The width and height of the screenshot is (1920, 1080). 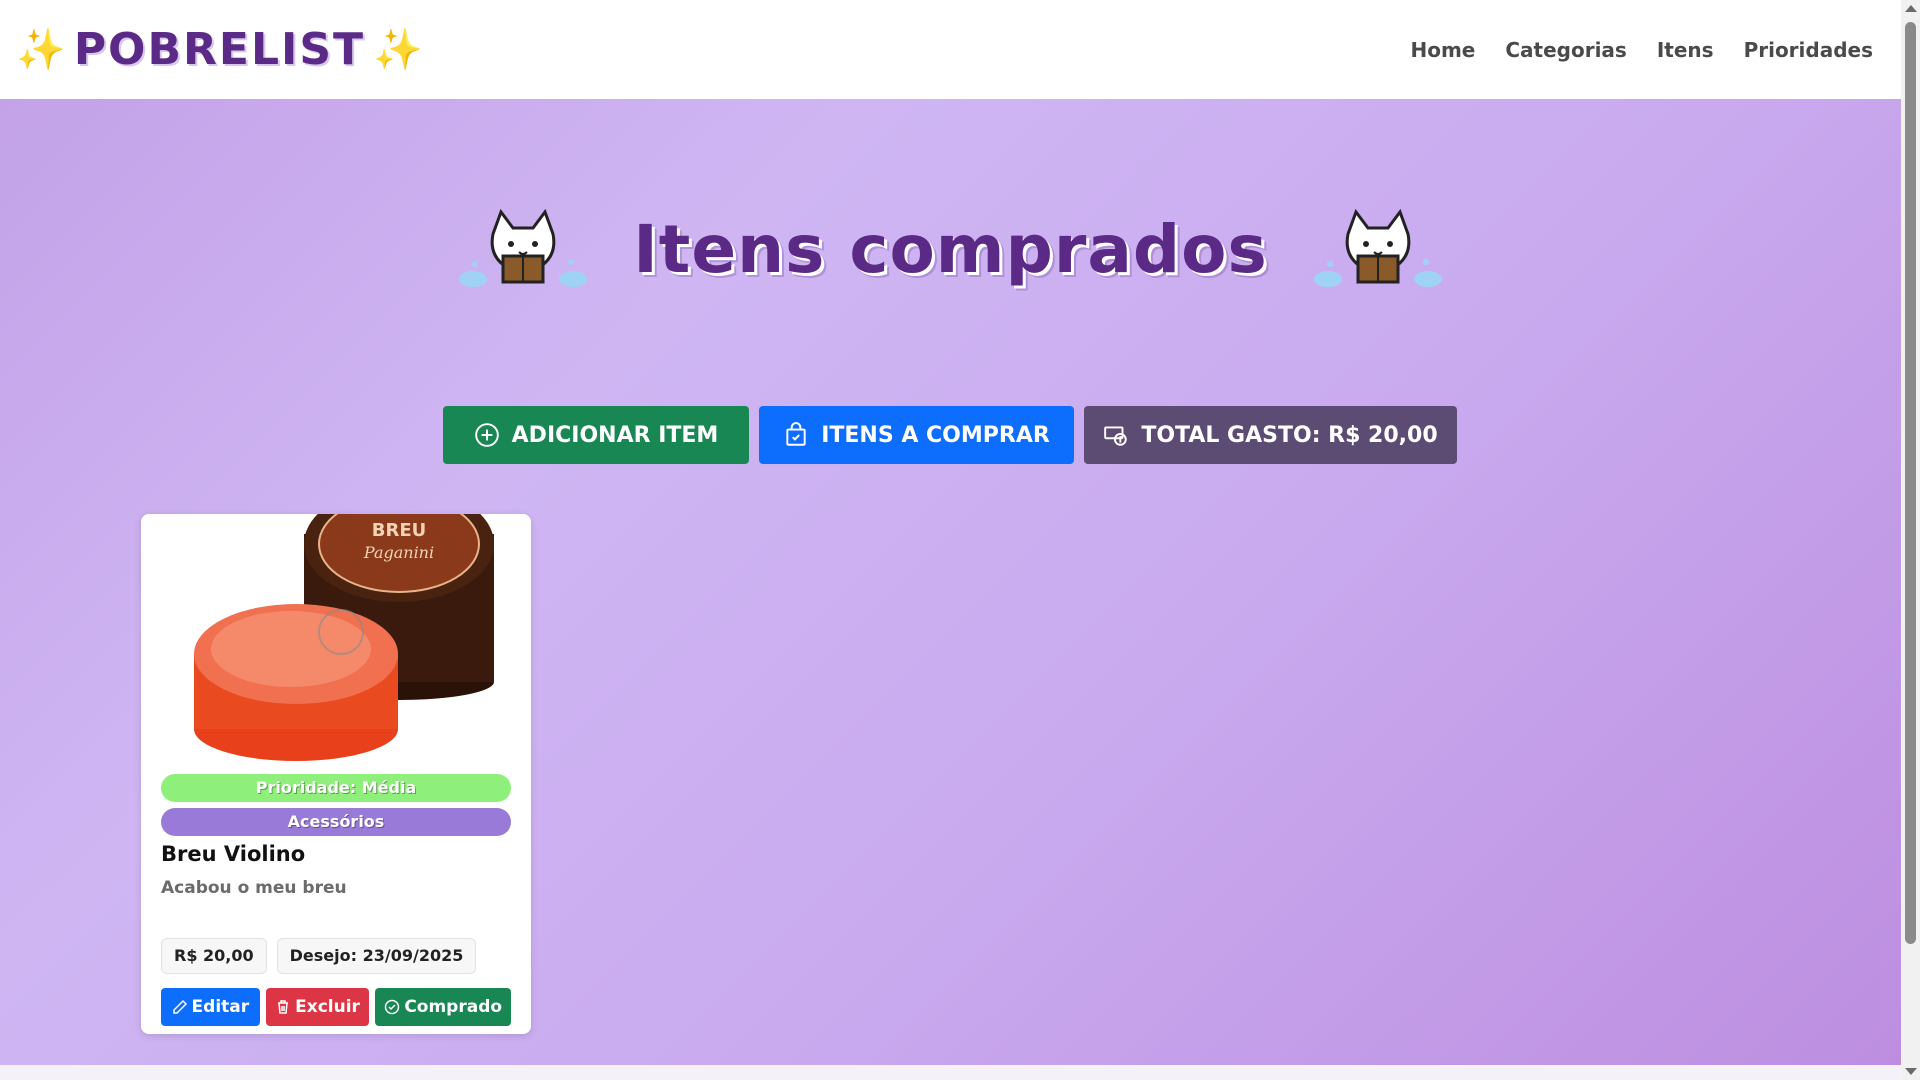 I want to click on item-chips: R$ 20,00 Desejo: 23/09/2025, so click(x=336, y=956).